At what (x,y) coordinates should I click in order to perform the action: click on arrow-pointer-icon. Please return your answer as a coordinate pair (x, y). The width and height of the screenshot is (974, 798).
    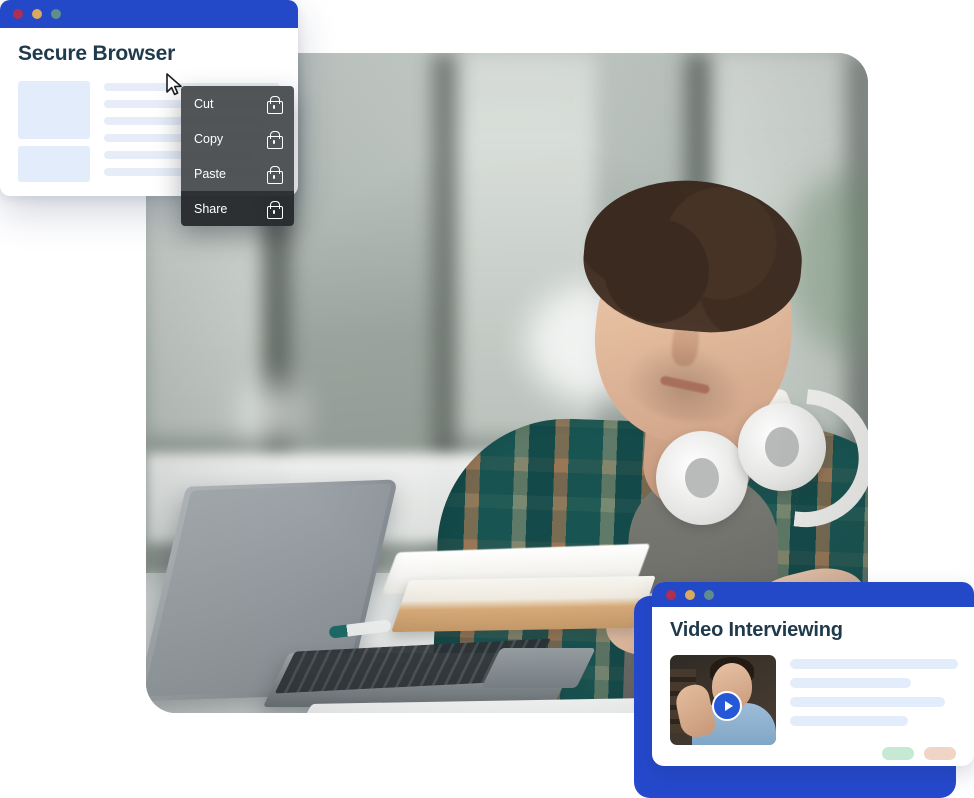
    Looking at the image, I should click on (174, 84).